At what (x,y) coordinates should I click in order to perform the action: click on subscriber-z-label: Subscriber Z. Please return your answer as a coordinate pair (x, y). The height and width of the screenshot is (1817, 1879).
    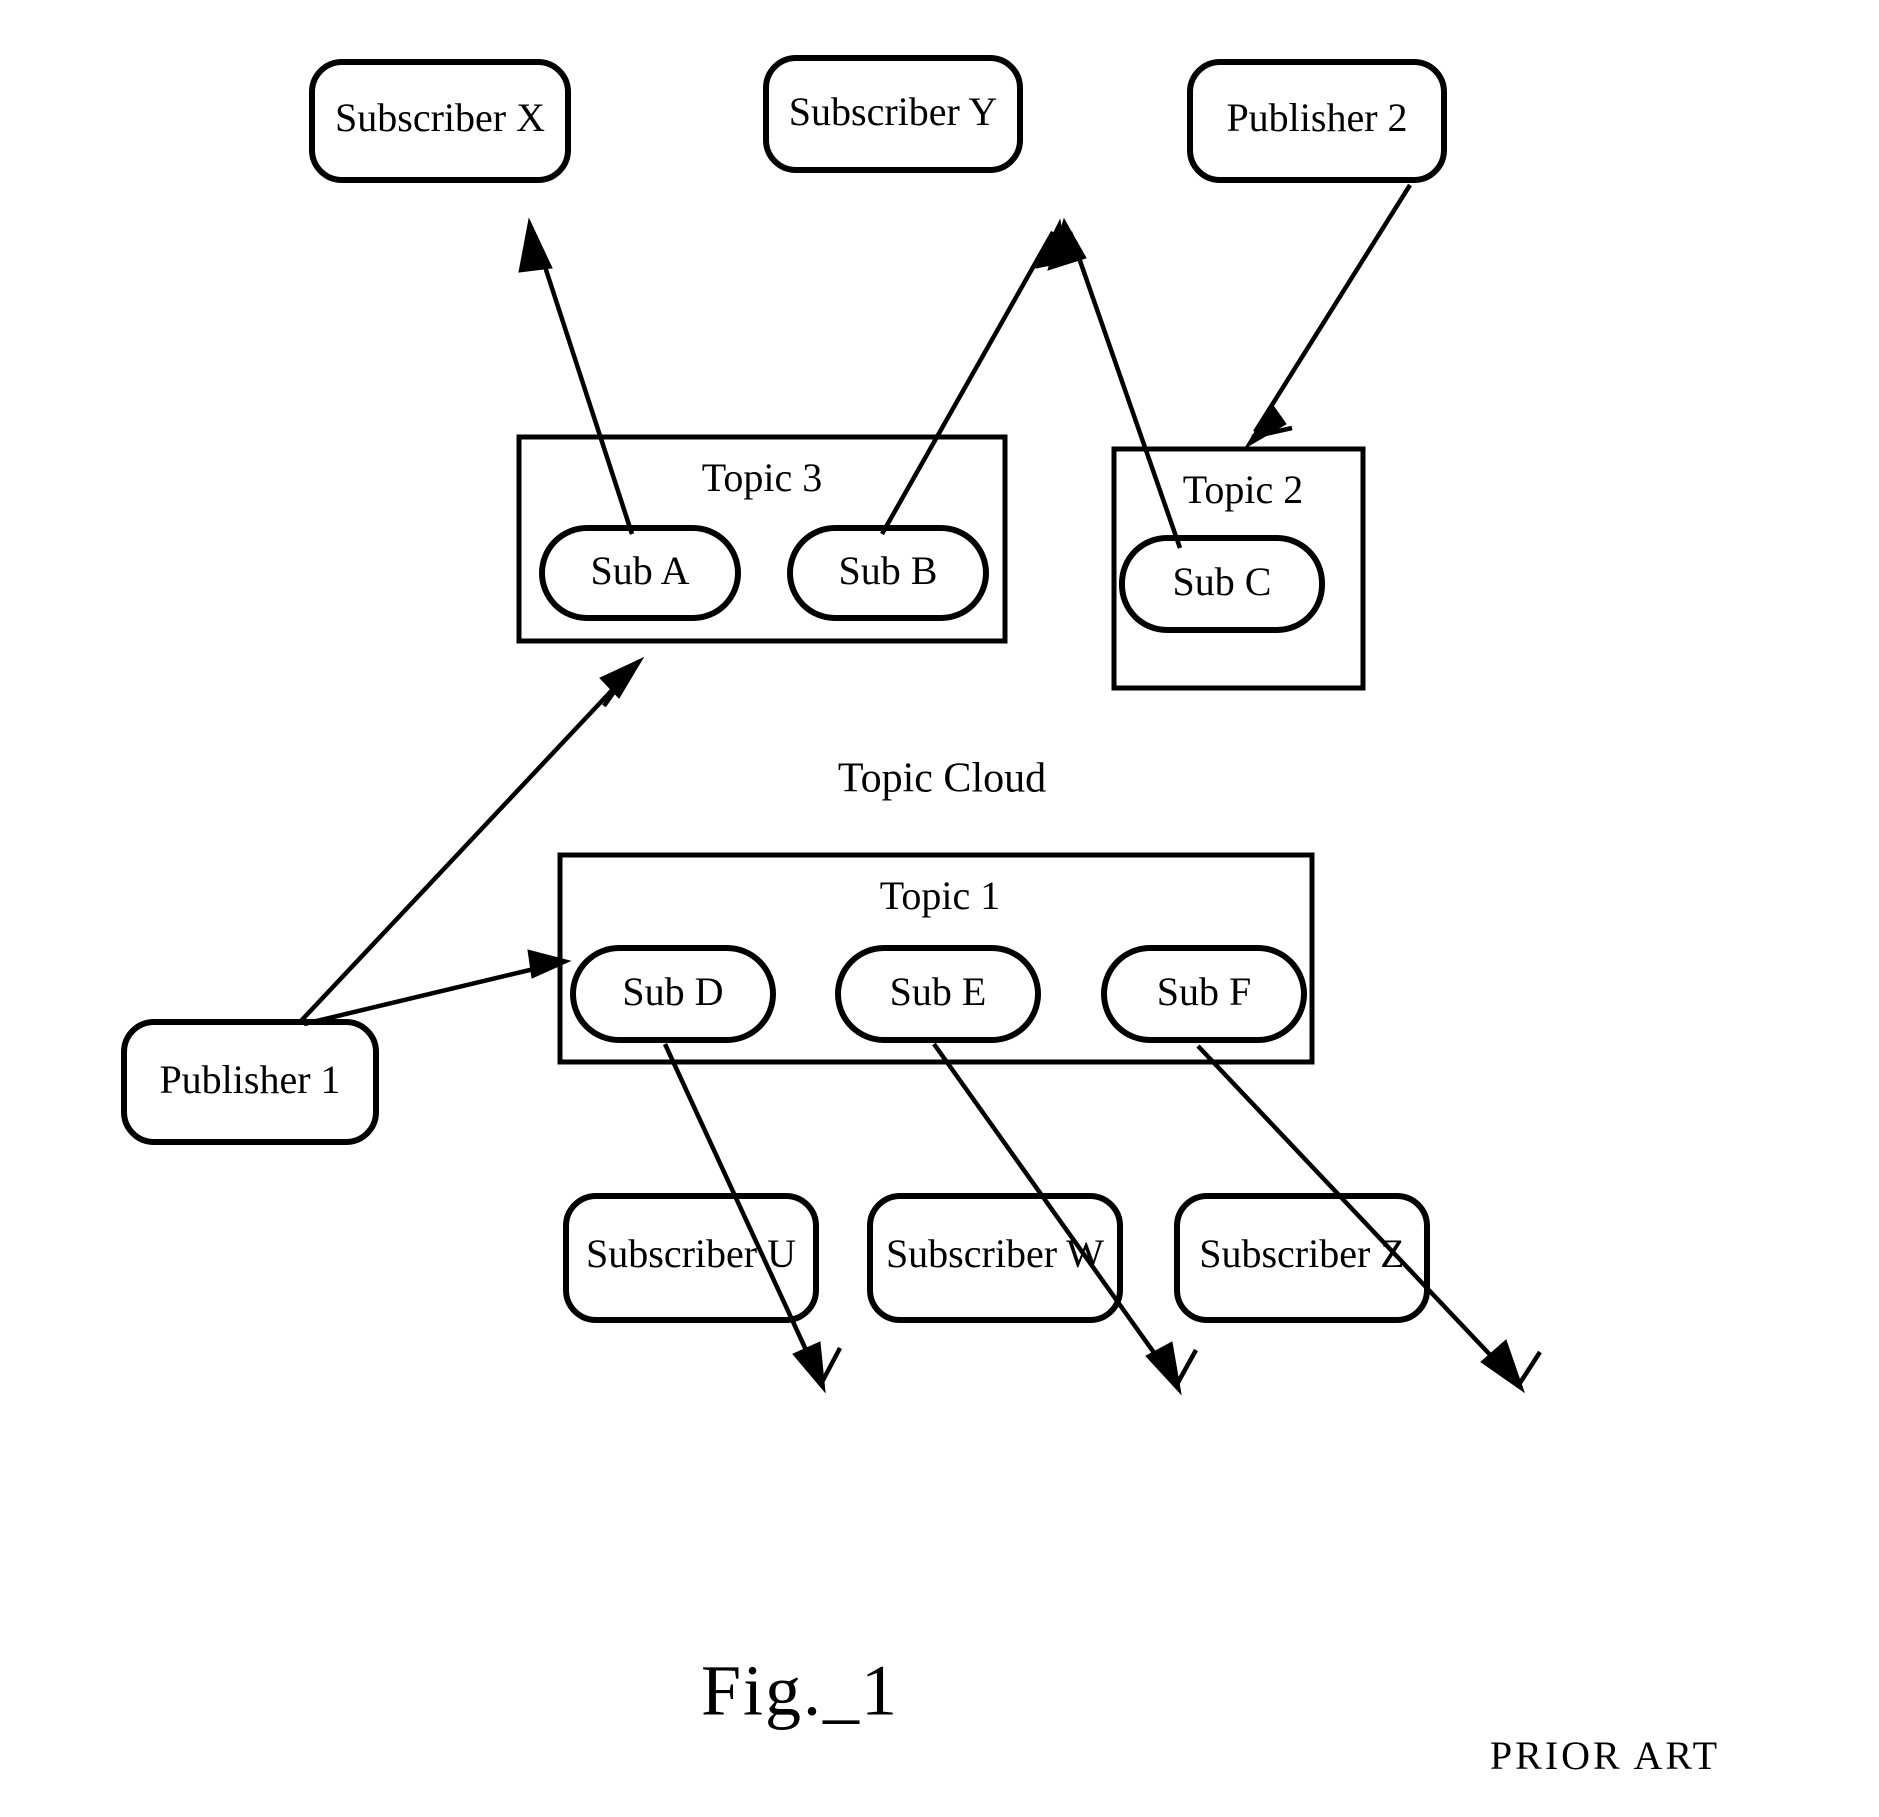
    Looking at the image, I should click on (1302, 1253).